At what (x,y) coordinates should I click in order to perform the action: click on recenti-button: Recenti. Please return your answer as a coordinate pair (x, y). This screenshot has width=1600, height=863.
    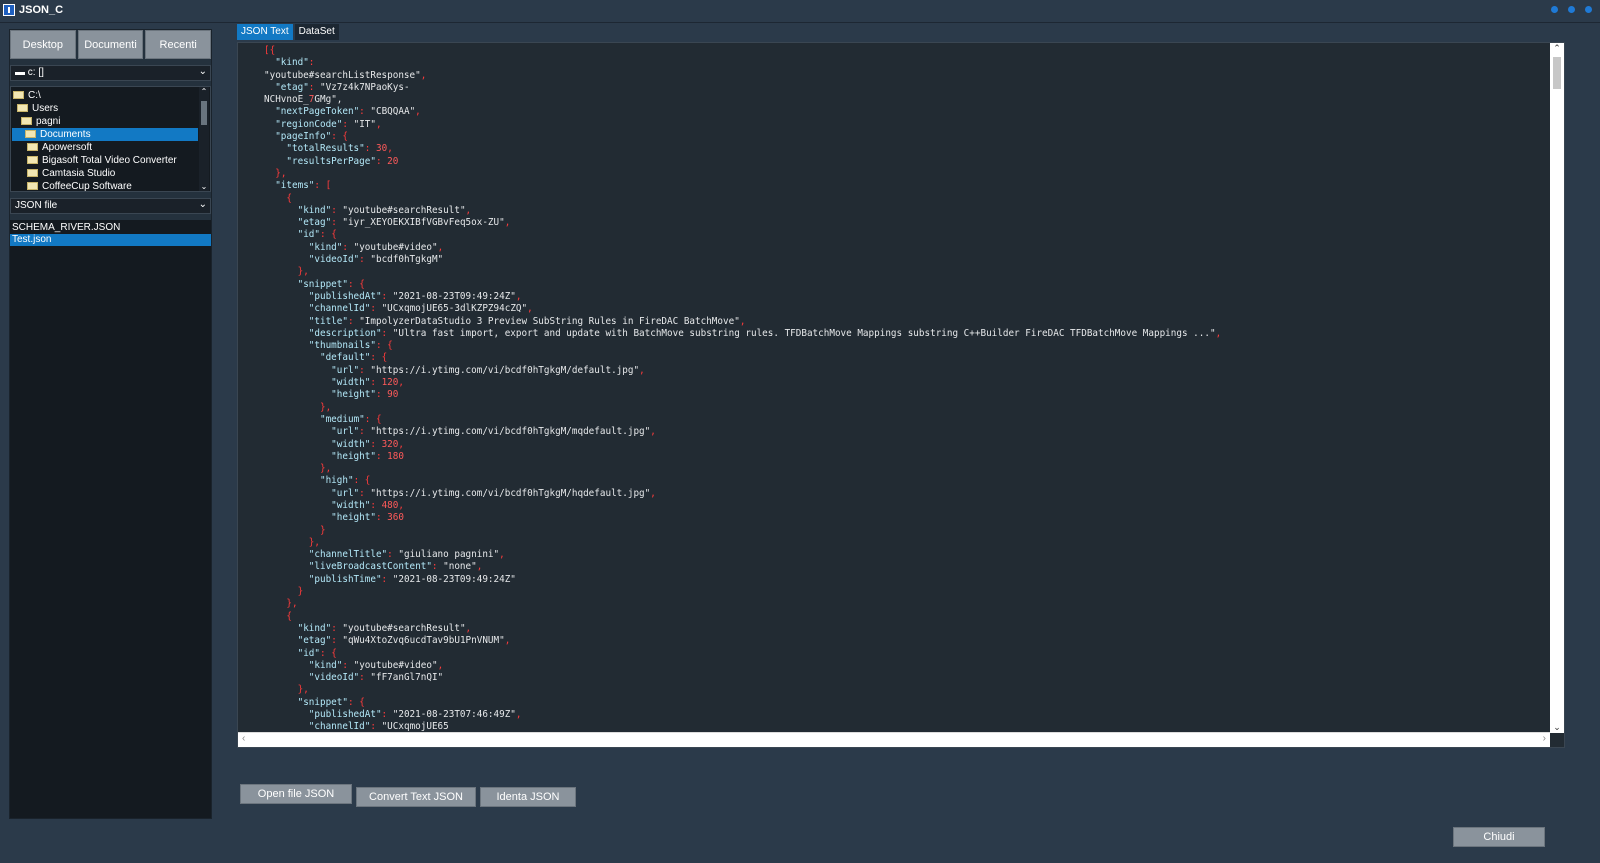
    Looking at the image, I should click on (178, 44).